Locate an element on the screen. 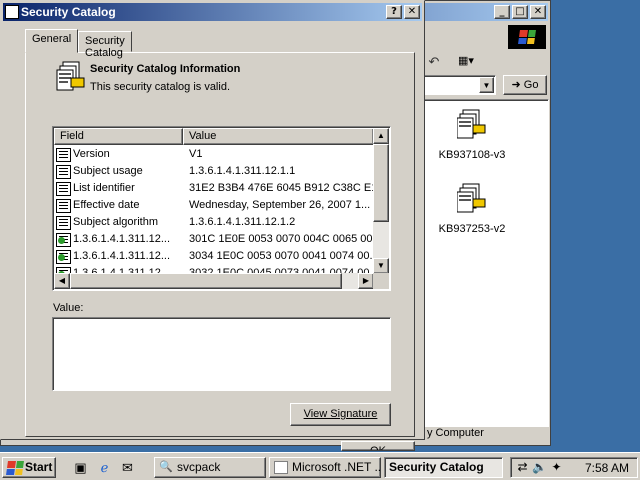 This screenshot has width=640, height=480. go-arrow-icon: ➜ is located at coordinates (516, 85).